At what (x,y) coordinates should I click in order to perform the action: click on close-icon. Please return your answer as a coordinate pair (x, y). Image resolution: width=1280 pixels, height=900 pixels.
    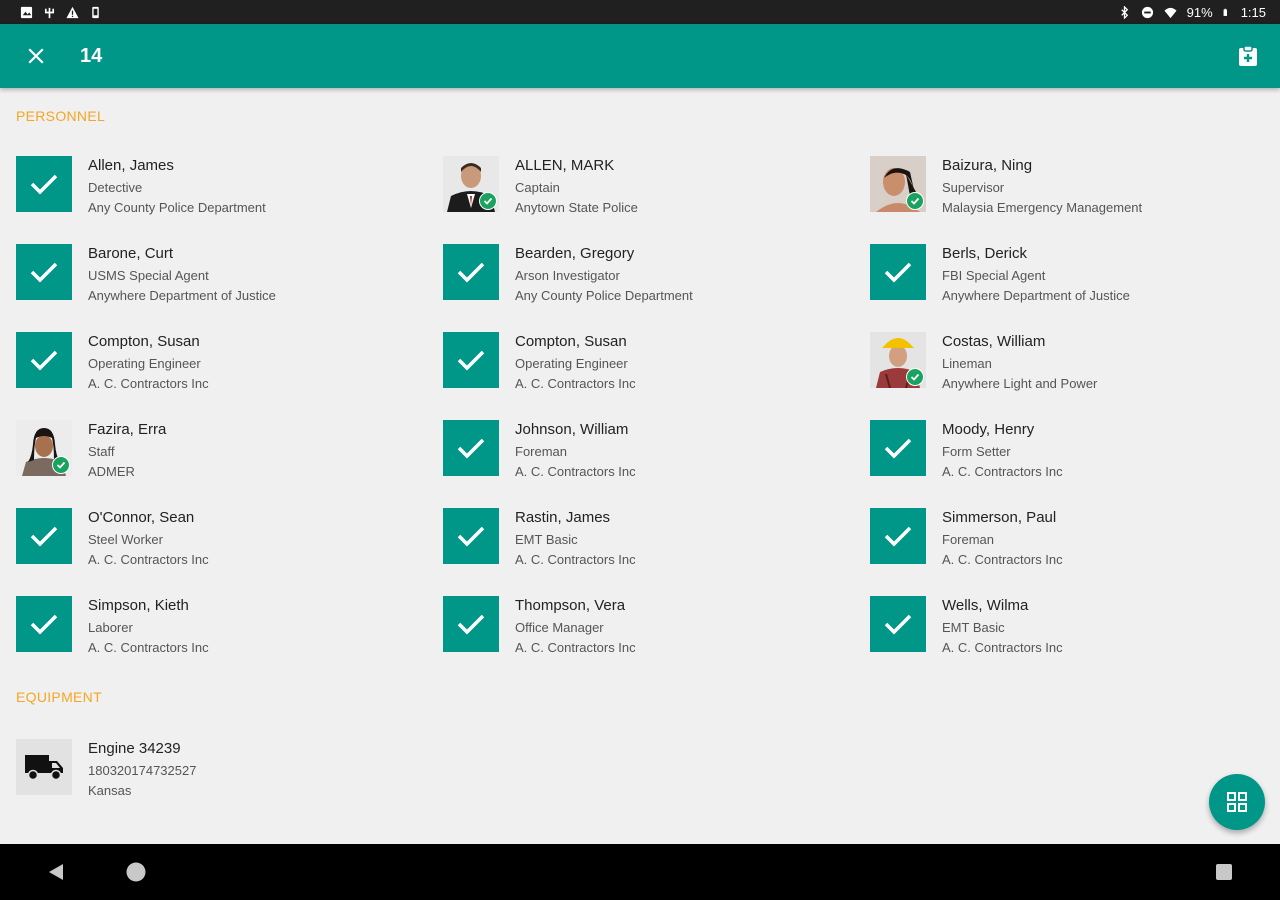
    Looking at the image, I should click on (36, 56).